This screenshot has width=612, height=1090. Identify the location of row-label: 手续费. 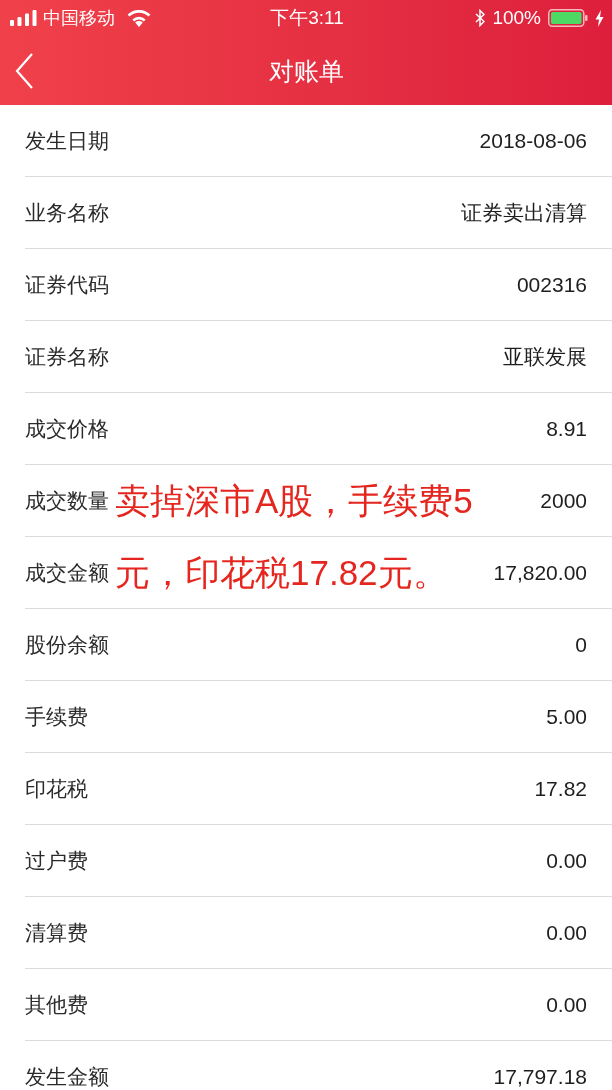
(56, 716).